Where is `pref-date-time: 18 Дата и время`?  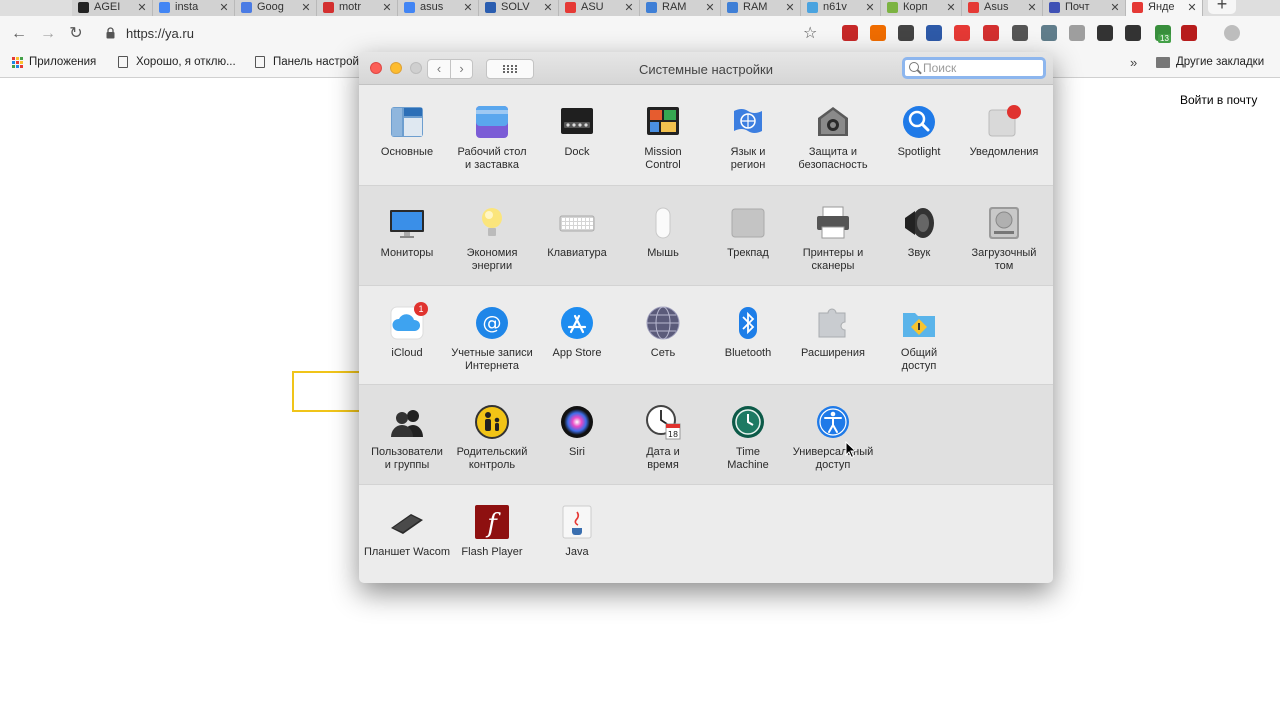
pref-date-time: 18 Дата и время is located at coordinates (663, 434).